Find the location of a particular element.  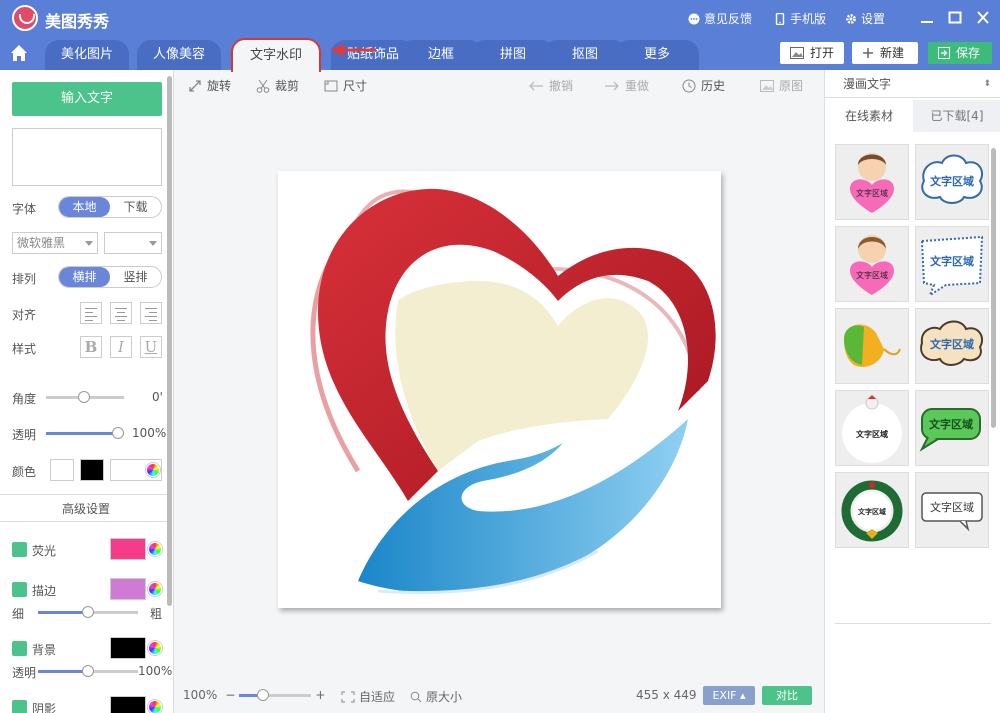

tab-downloaded: 已下载[4] is located at coordinates (956, 116).